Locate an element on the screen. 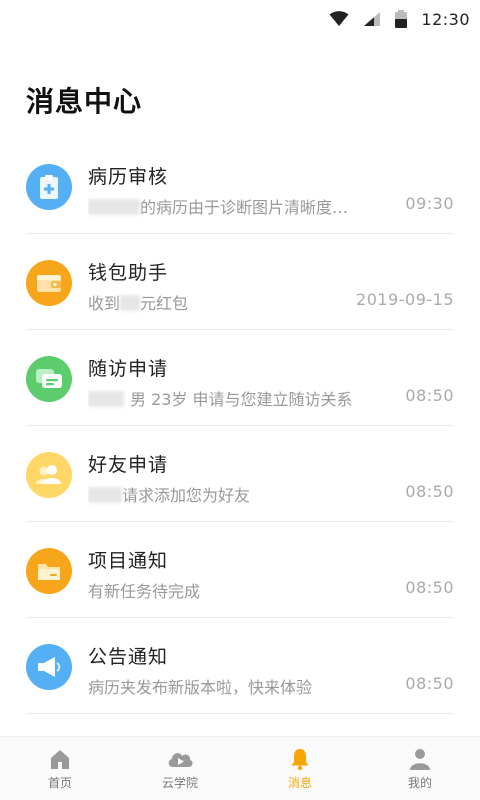 This screenshot has height=800, width=480. tab-mine: 我的 is located at coordinates (420, 768).